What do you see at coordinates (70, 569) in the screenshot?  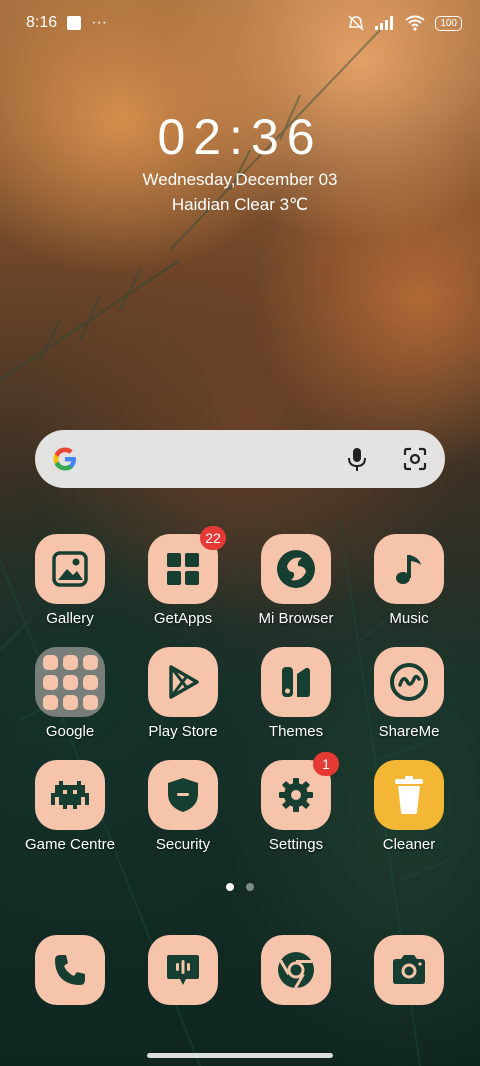 I see `gallery-icon` at bounding box center [70, 569].